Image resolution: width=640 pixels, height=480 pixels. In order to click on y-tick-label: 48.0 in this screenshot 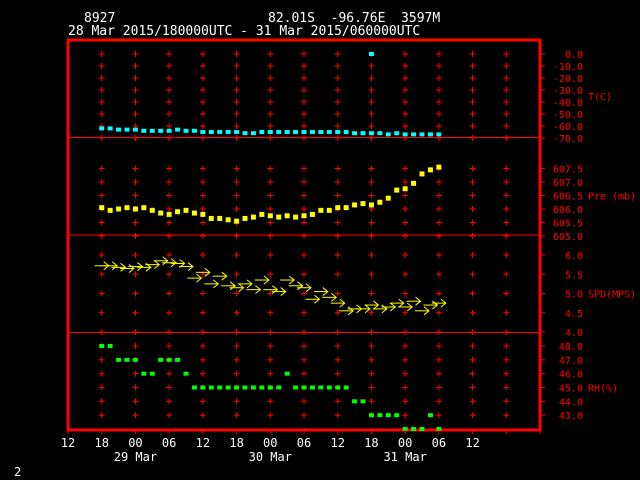, I will do `click(571, 347)`.